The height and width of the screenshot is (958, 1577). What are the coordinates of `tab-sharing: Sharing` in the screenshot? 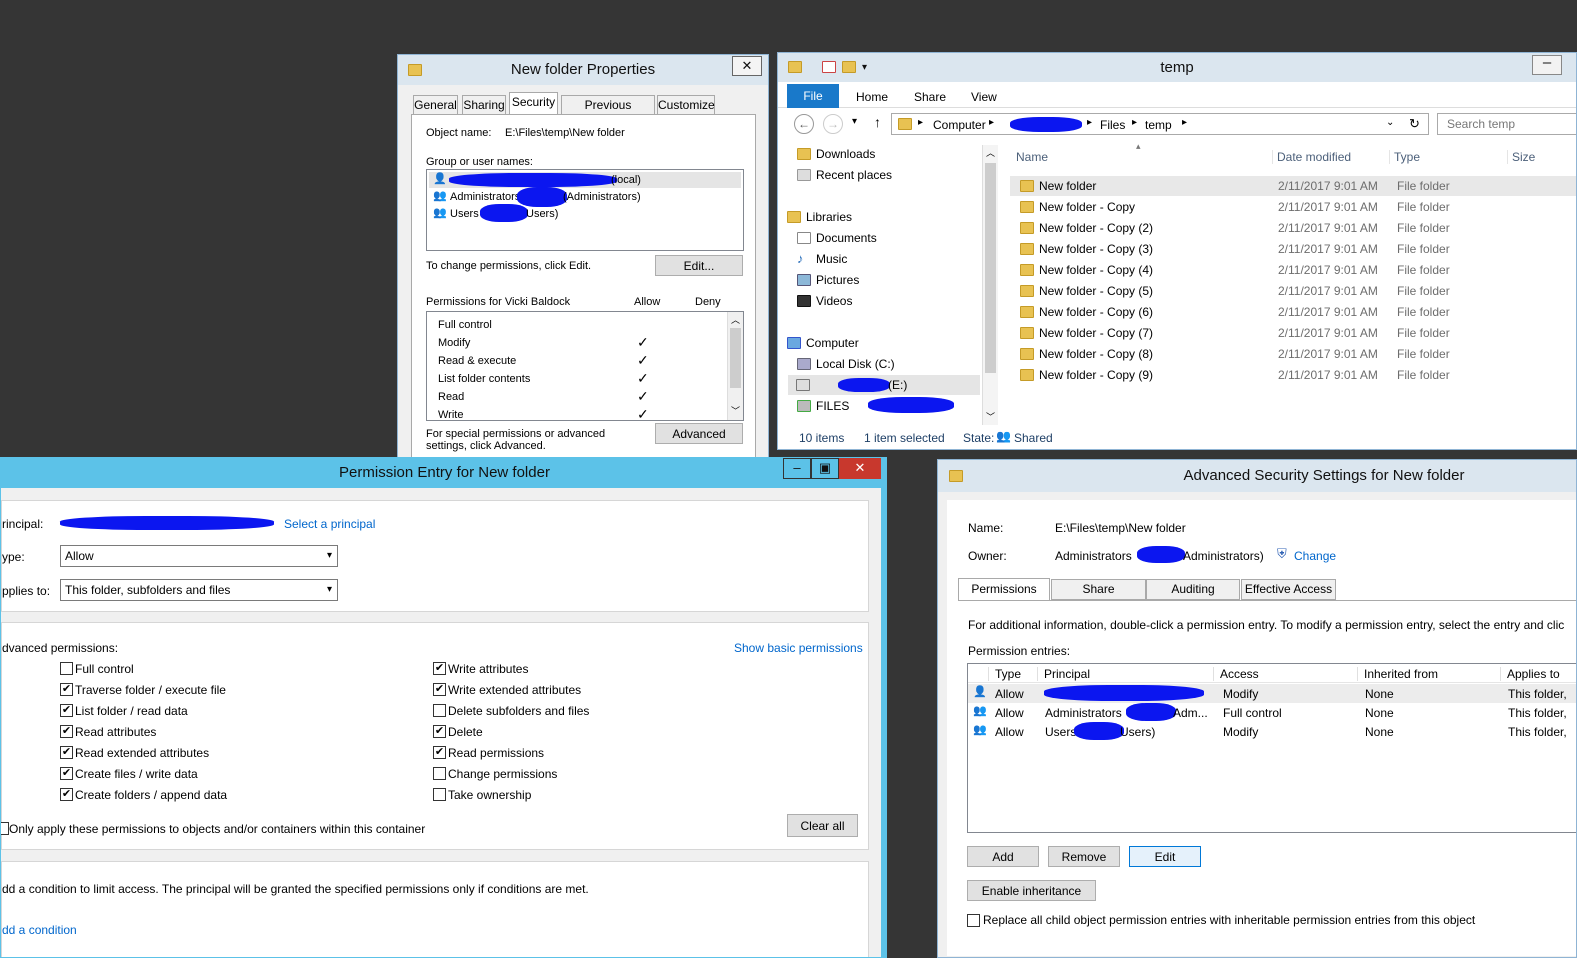 It's located at (484, 105).